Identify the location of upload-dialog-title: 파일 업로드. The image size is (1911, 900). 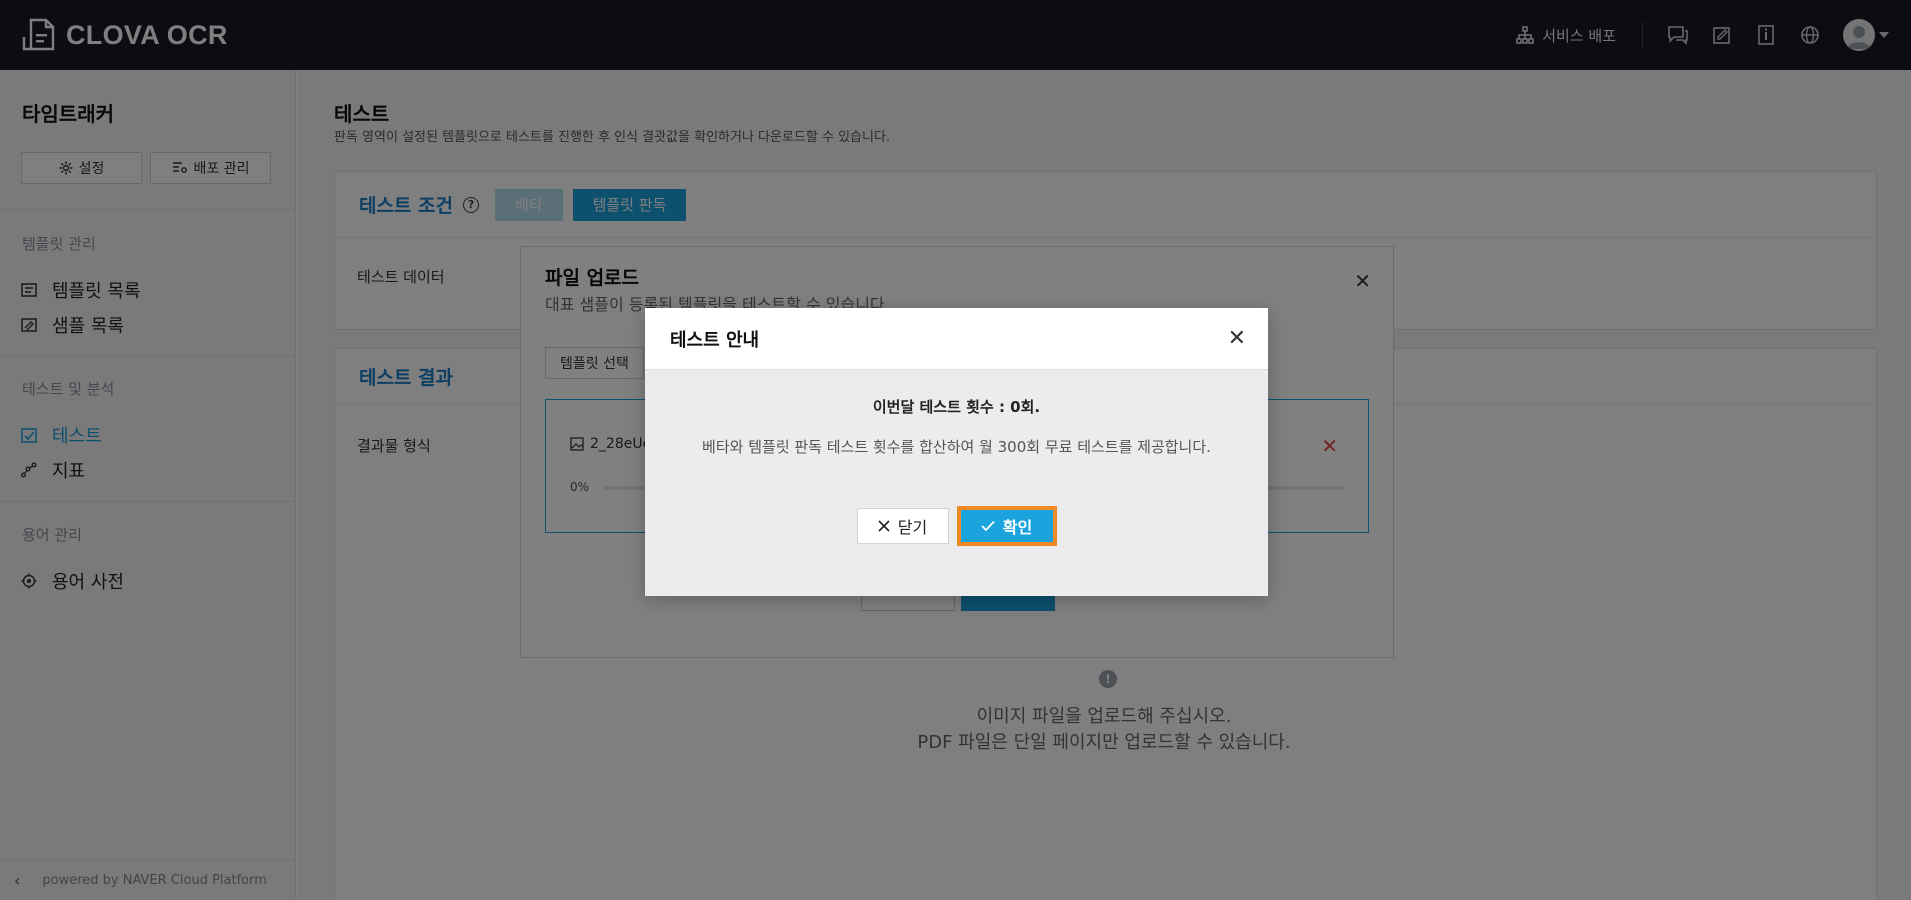
(592, 278).